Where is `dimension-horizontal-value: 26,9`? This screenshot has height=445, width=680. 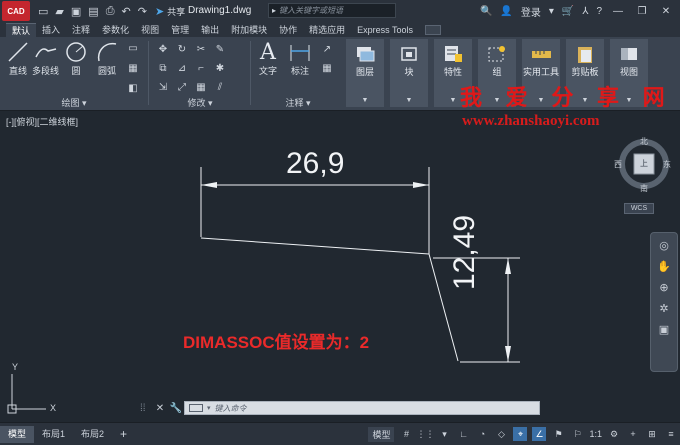 dimension-horizontal-value: 26,9 is located at coordinates (315, 164).